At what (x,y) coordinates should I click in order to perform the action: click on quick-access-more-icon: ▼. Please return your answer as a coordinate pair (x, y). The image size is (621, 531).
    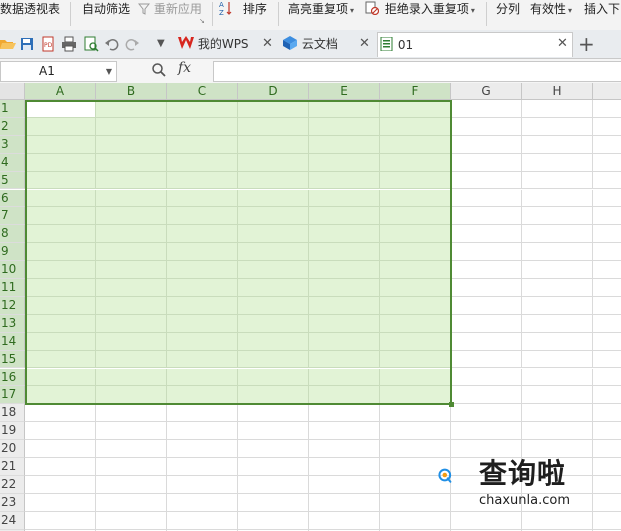
    Looking at the image, I should click on (161, 44).